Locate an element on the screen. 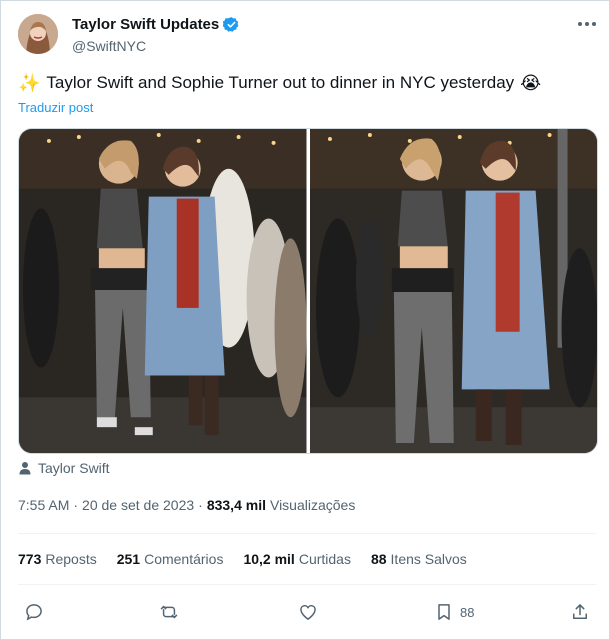 The width and height of the screenshot is (610, 640). avatar is located at coordinates (38, 34).